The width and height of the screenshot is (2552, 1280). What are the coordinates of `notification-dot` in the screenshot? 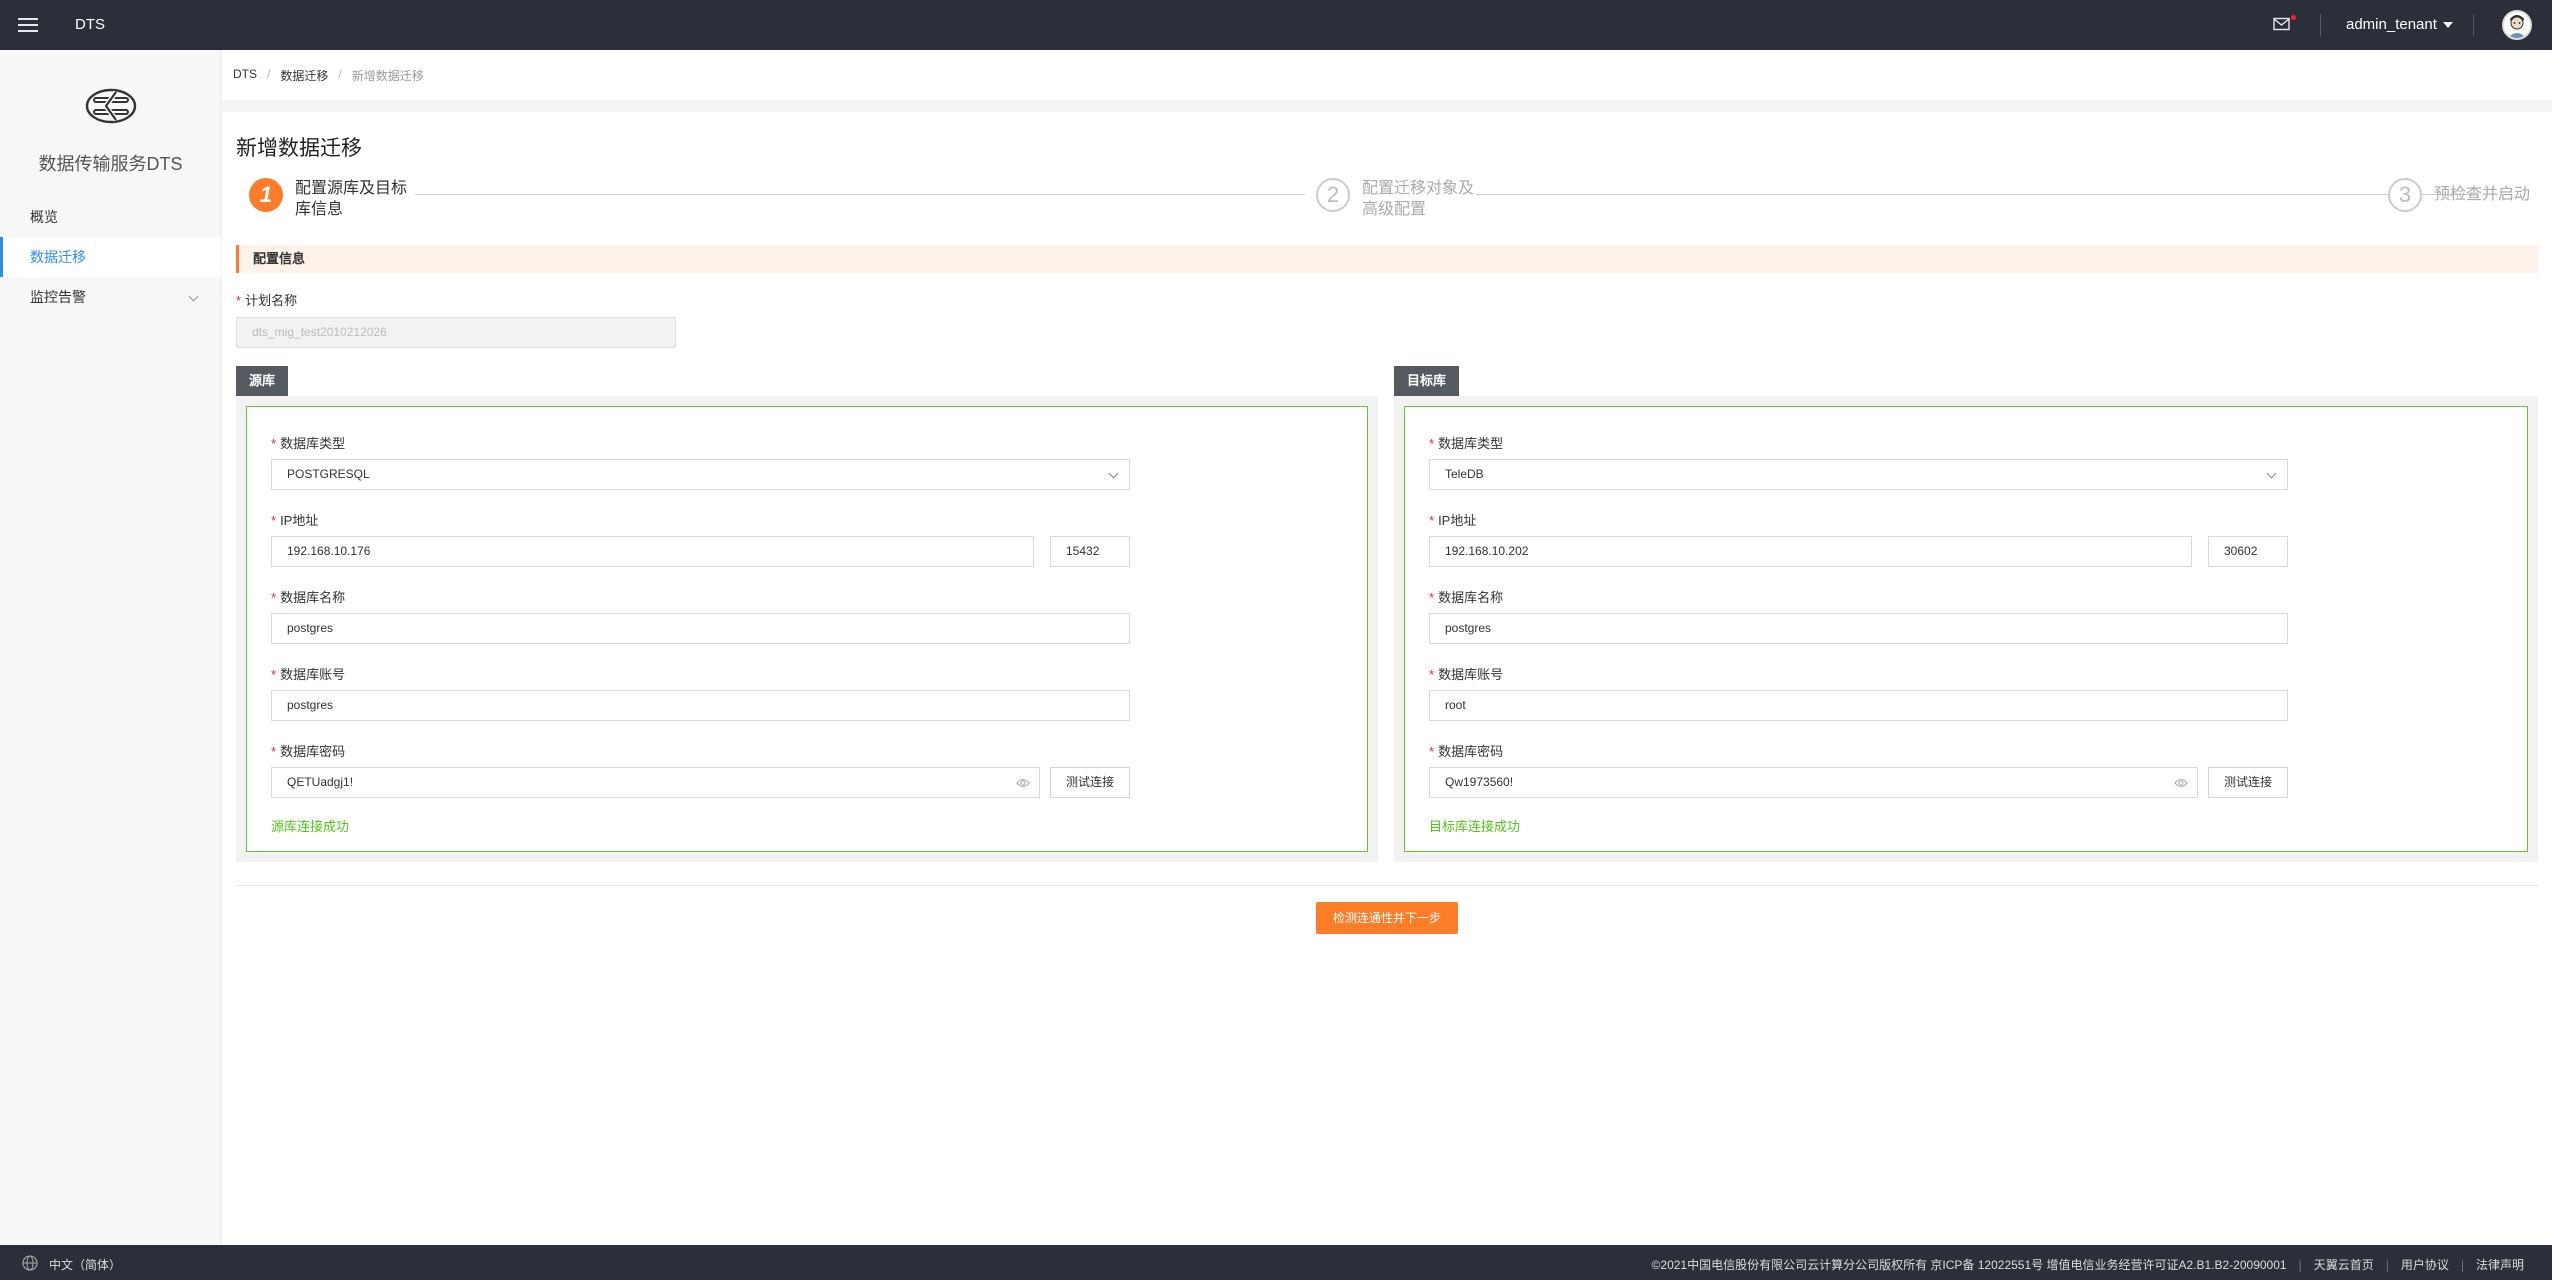 It's located at (2293, 17).